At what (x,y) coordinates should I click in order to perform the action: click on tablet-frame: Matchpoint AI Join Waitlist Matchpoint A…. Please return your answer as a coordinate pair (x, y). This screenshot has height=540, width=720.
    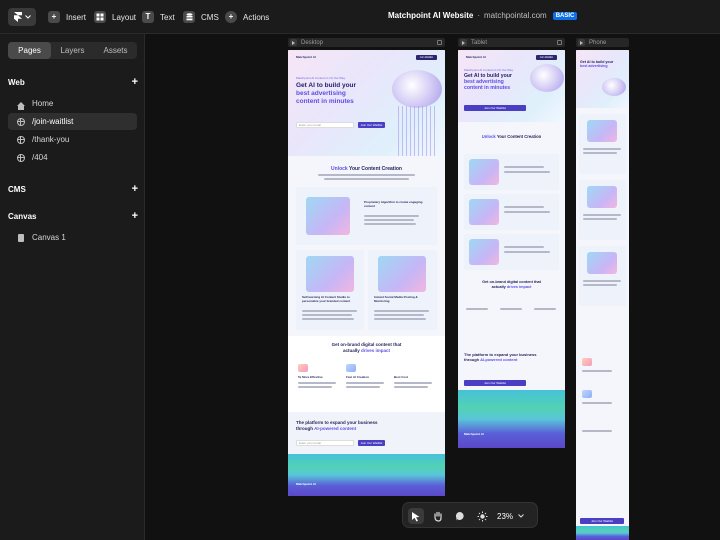
    Looking at the image, I should click on (511, 249).